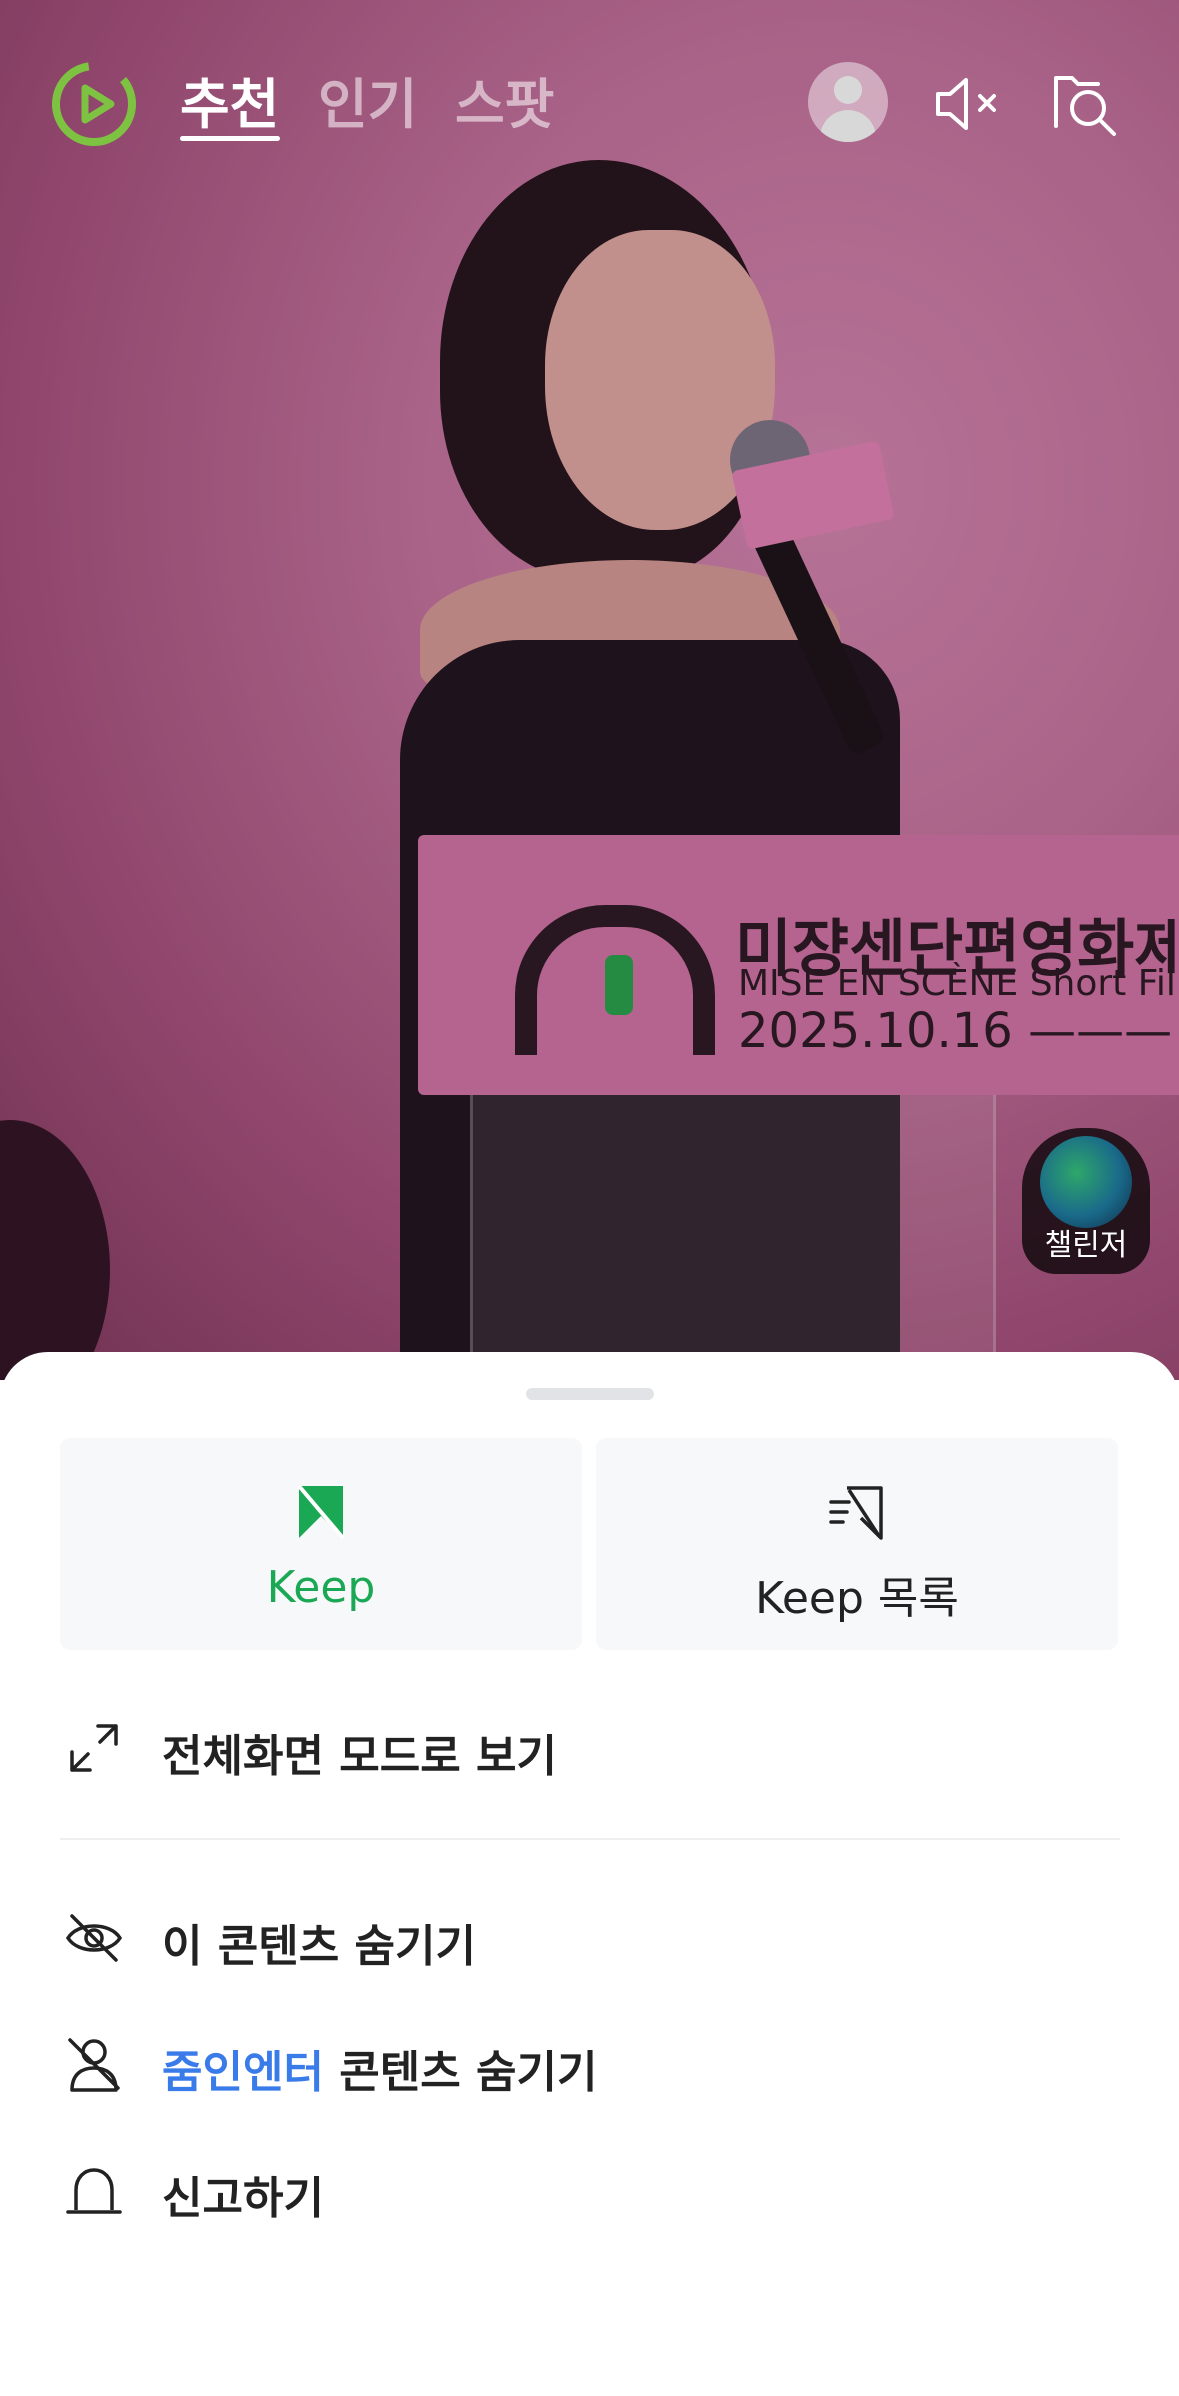 Image resolution: width=1179 pixels, height=2396 pixels. I want to click on hide-content-label: 이 콘텐츠 숨기기, so click(319, 1946).